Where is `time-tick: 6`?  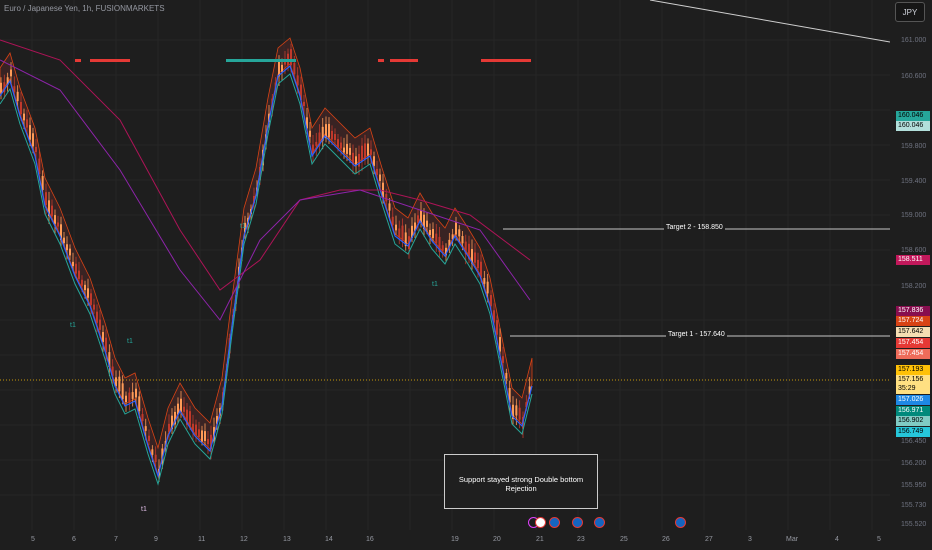 time-tick: 6 is located at coordinates (74, 539).